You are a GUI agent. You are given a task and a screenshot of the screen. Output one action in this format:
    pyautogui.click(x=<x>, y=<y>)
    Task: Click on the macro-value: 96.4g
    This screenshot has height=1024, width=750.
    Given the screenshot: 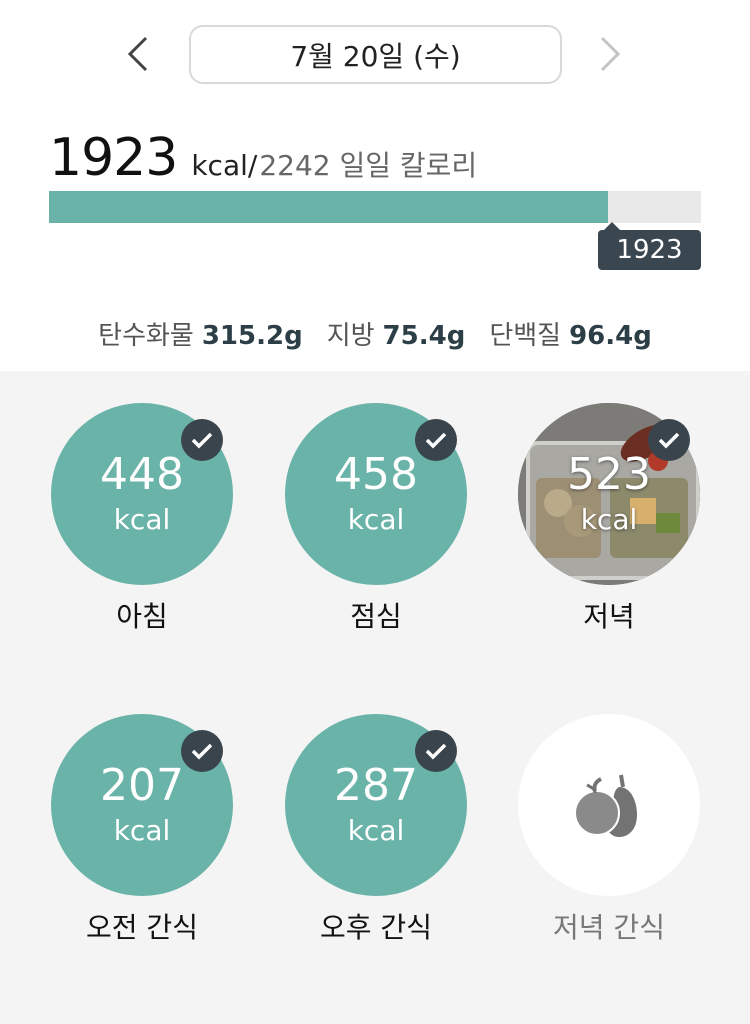 What is the action you would take?
    pyautogui.click(x=610, y=335)
    